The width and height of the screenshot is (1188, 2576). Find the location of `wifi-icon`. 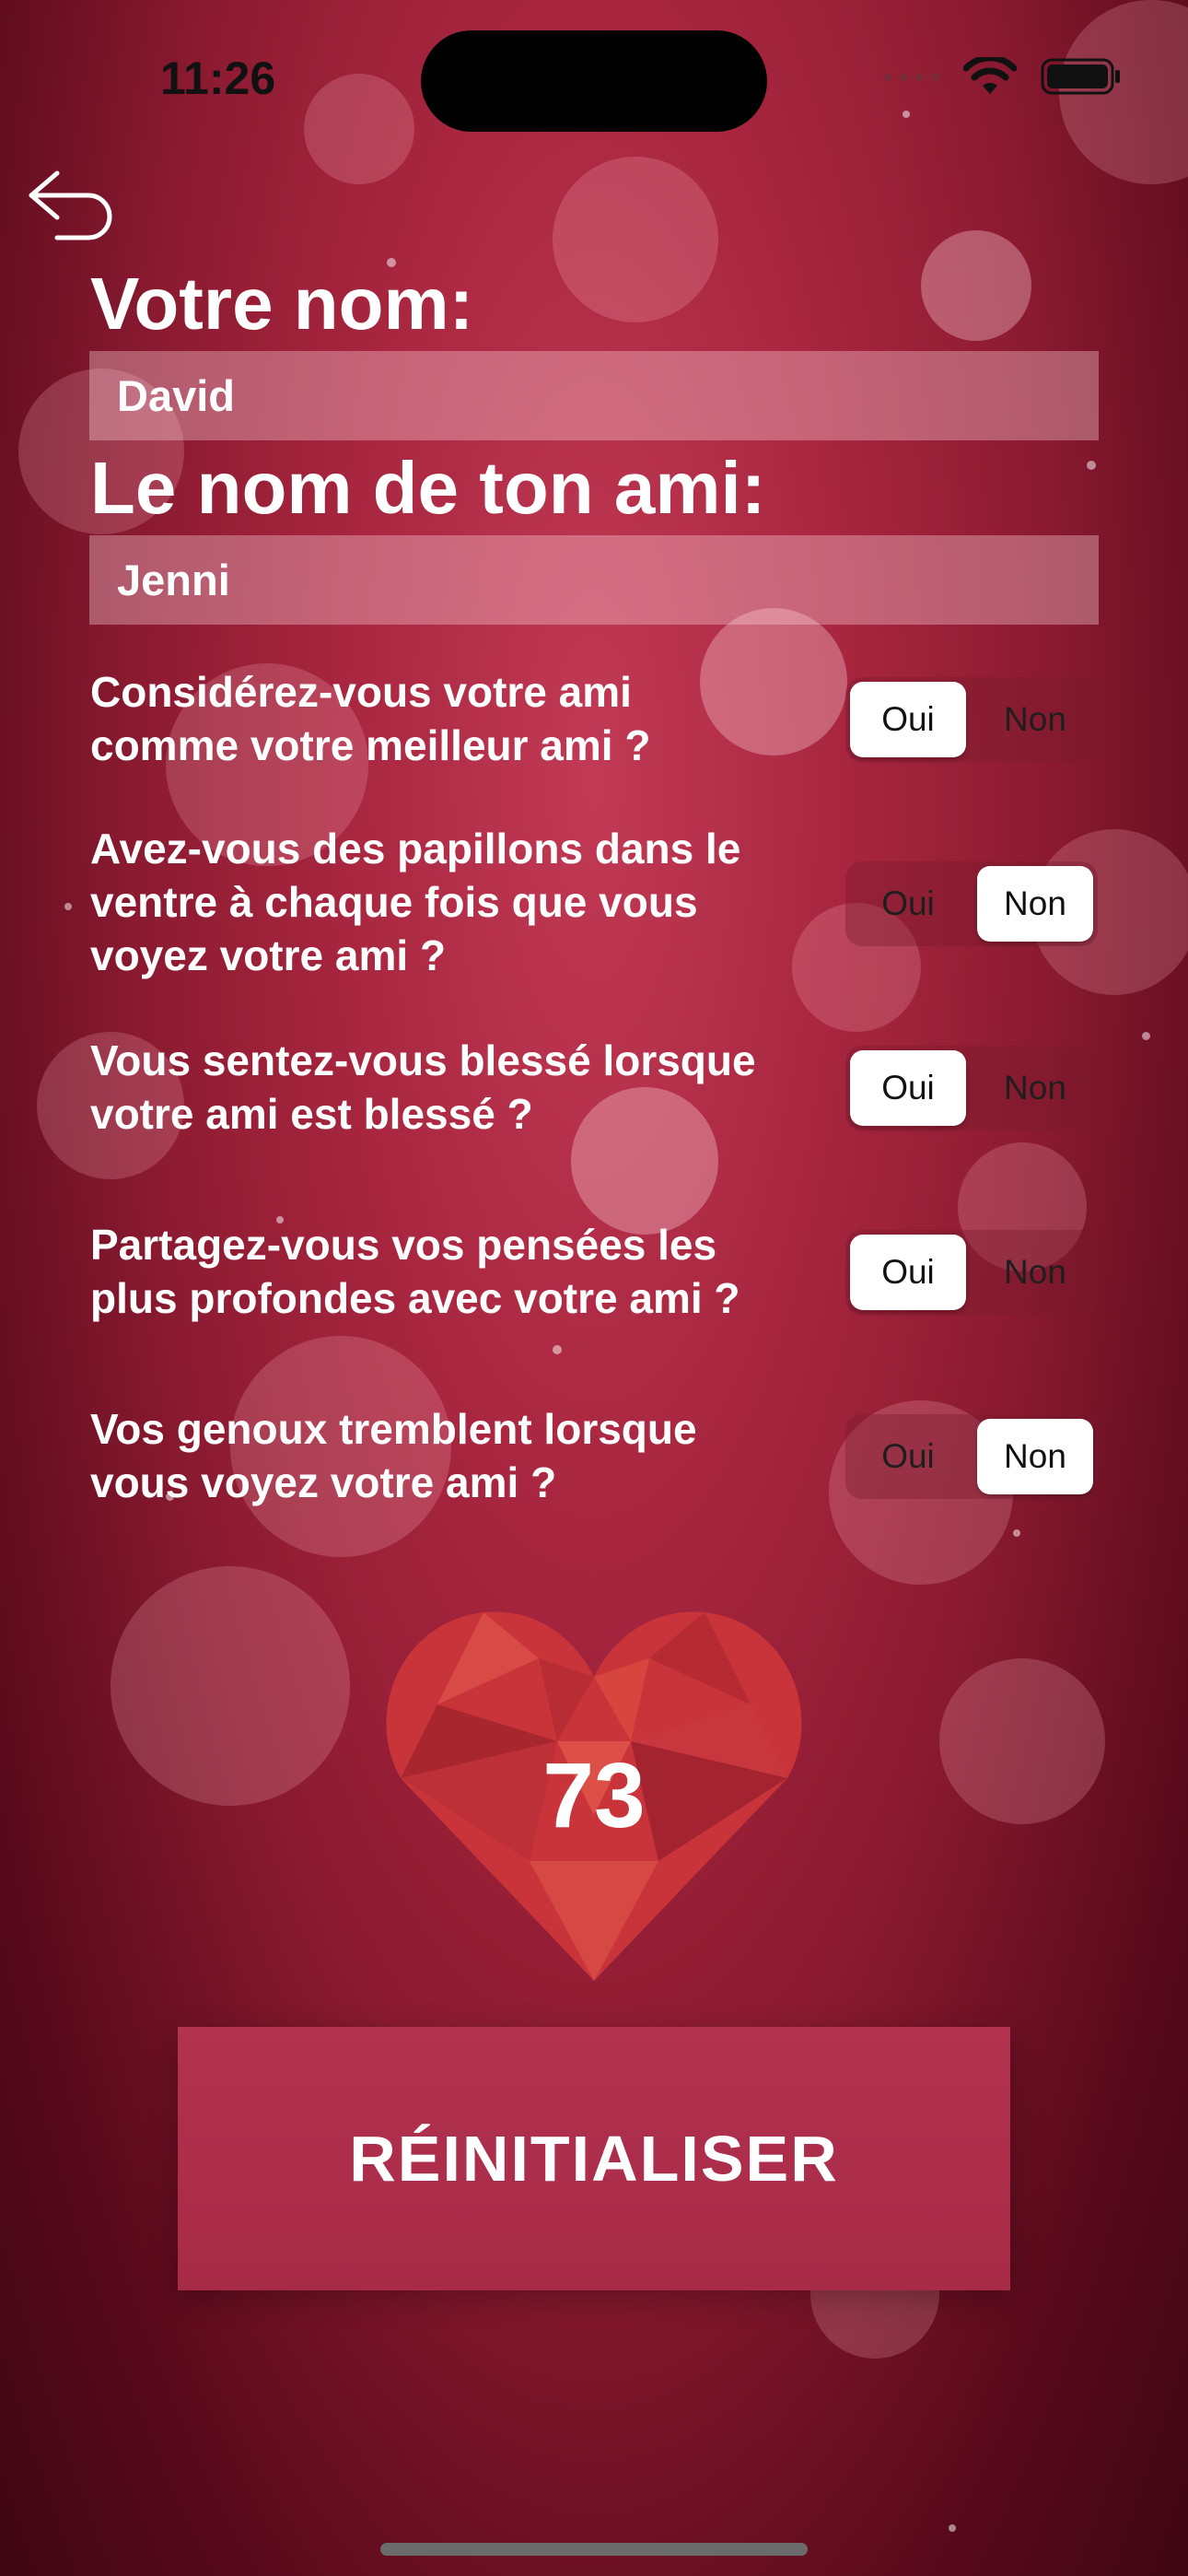

wifi-icon is located at coordinates (990, 75).